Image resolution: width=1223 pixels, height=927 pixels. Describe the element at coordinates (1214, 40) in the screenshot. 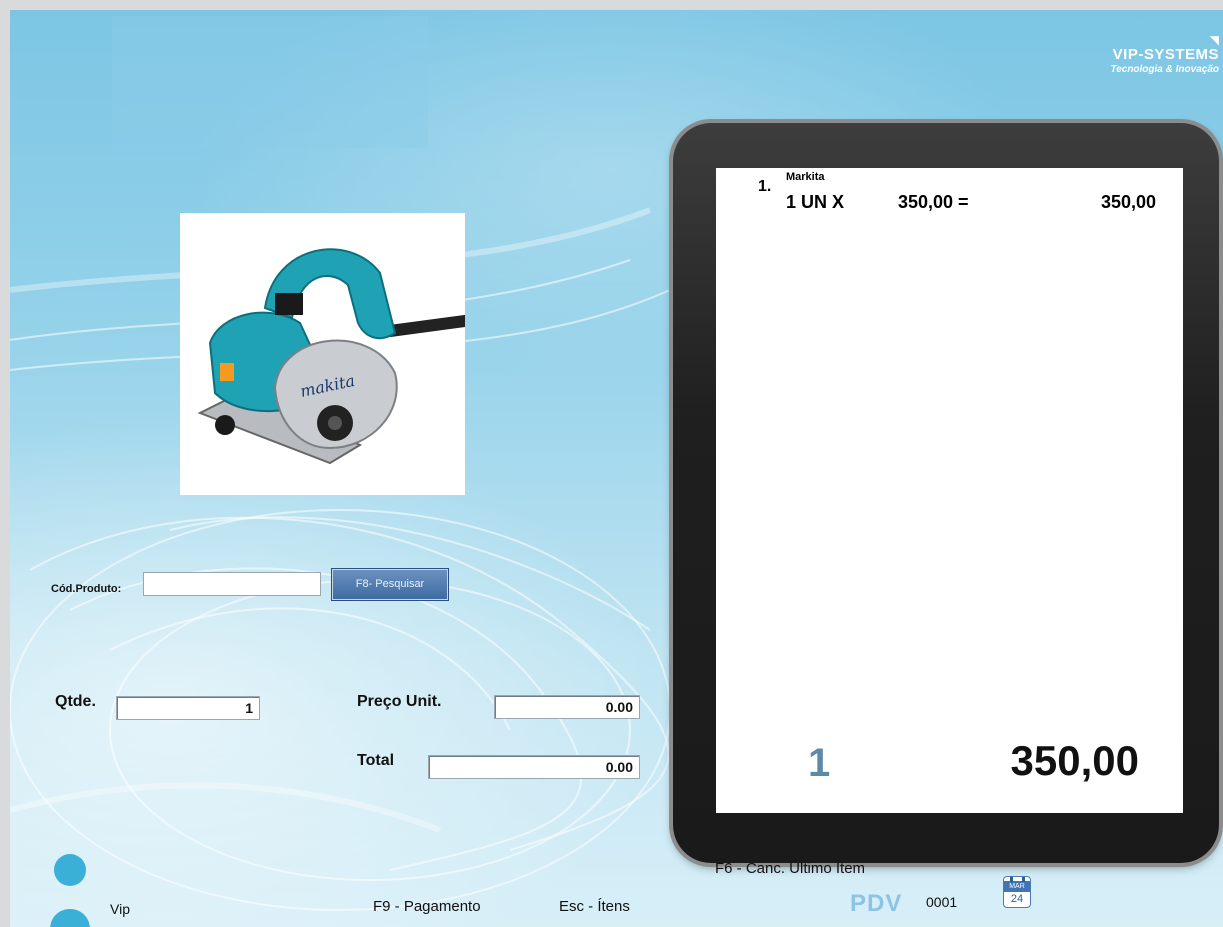

I see `signal-icon: ◥` at that location.